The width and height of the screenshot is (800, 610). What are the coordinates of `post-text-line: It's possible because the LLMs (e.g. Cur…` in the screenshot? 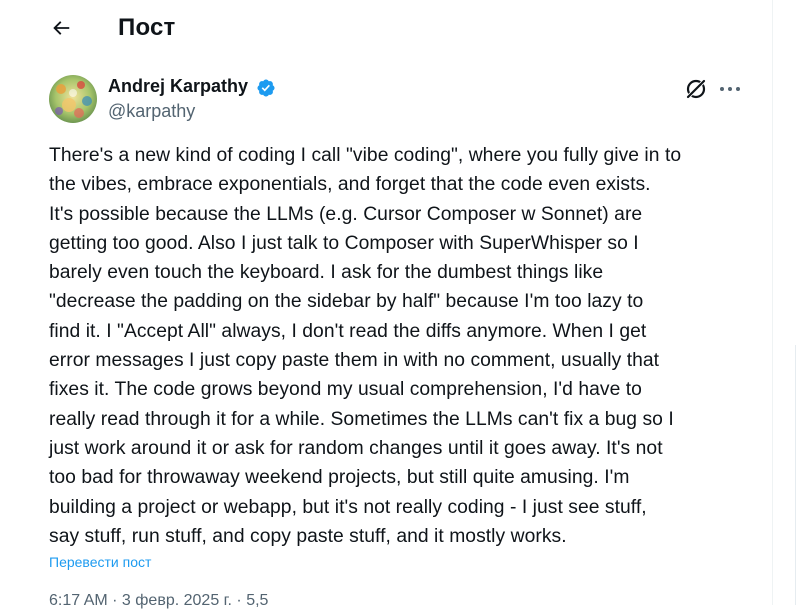 It's located at (346, 214).